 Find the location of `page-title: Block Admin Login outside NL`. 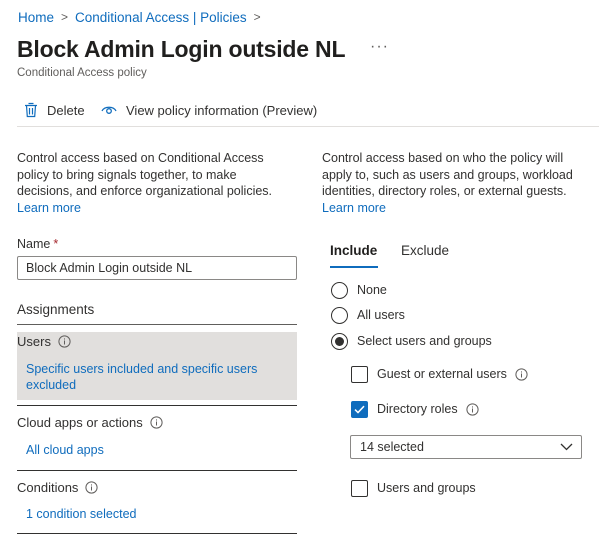

page-title: Block Admin Login outside NL is located at coordinates (181, 49).